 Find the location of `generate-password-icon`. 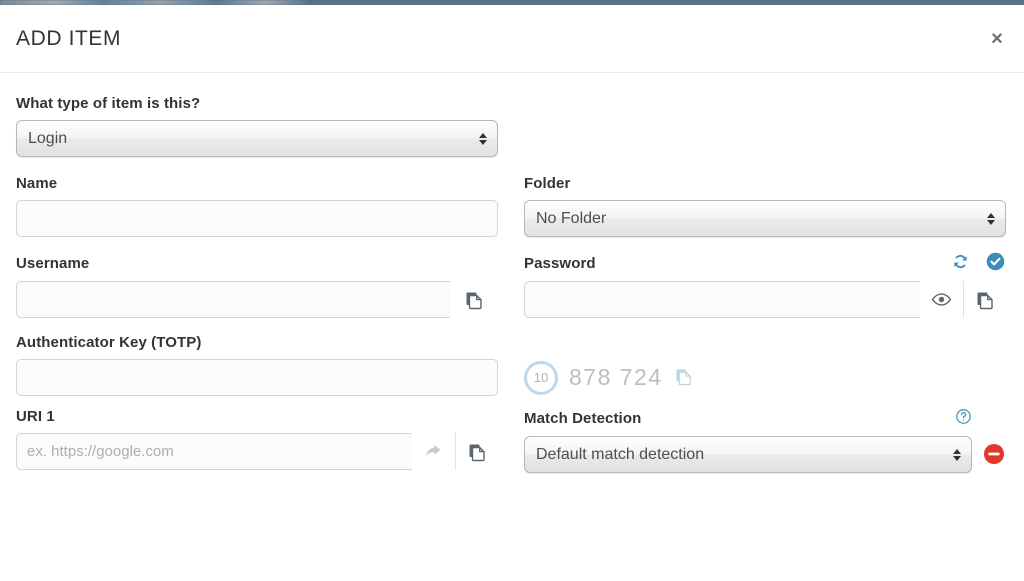

generate-password-icon is located at coordinates (960, 261).